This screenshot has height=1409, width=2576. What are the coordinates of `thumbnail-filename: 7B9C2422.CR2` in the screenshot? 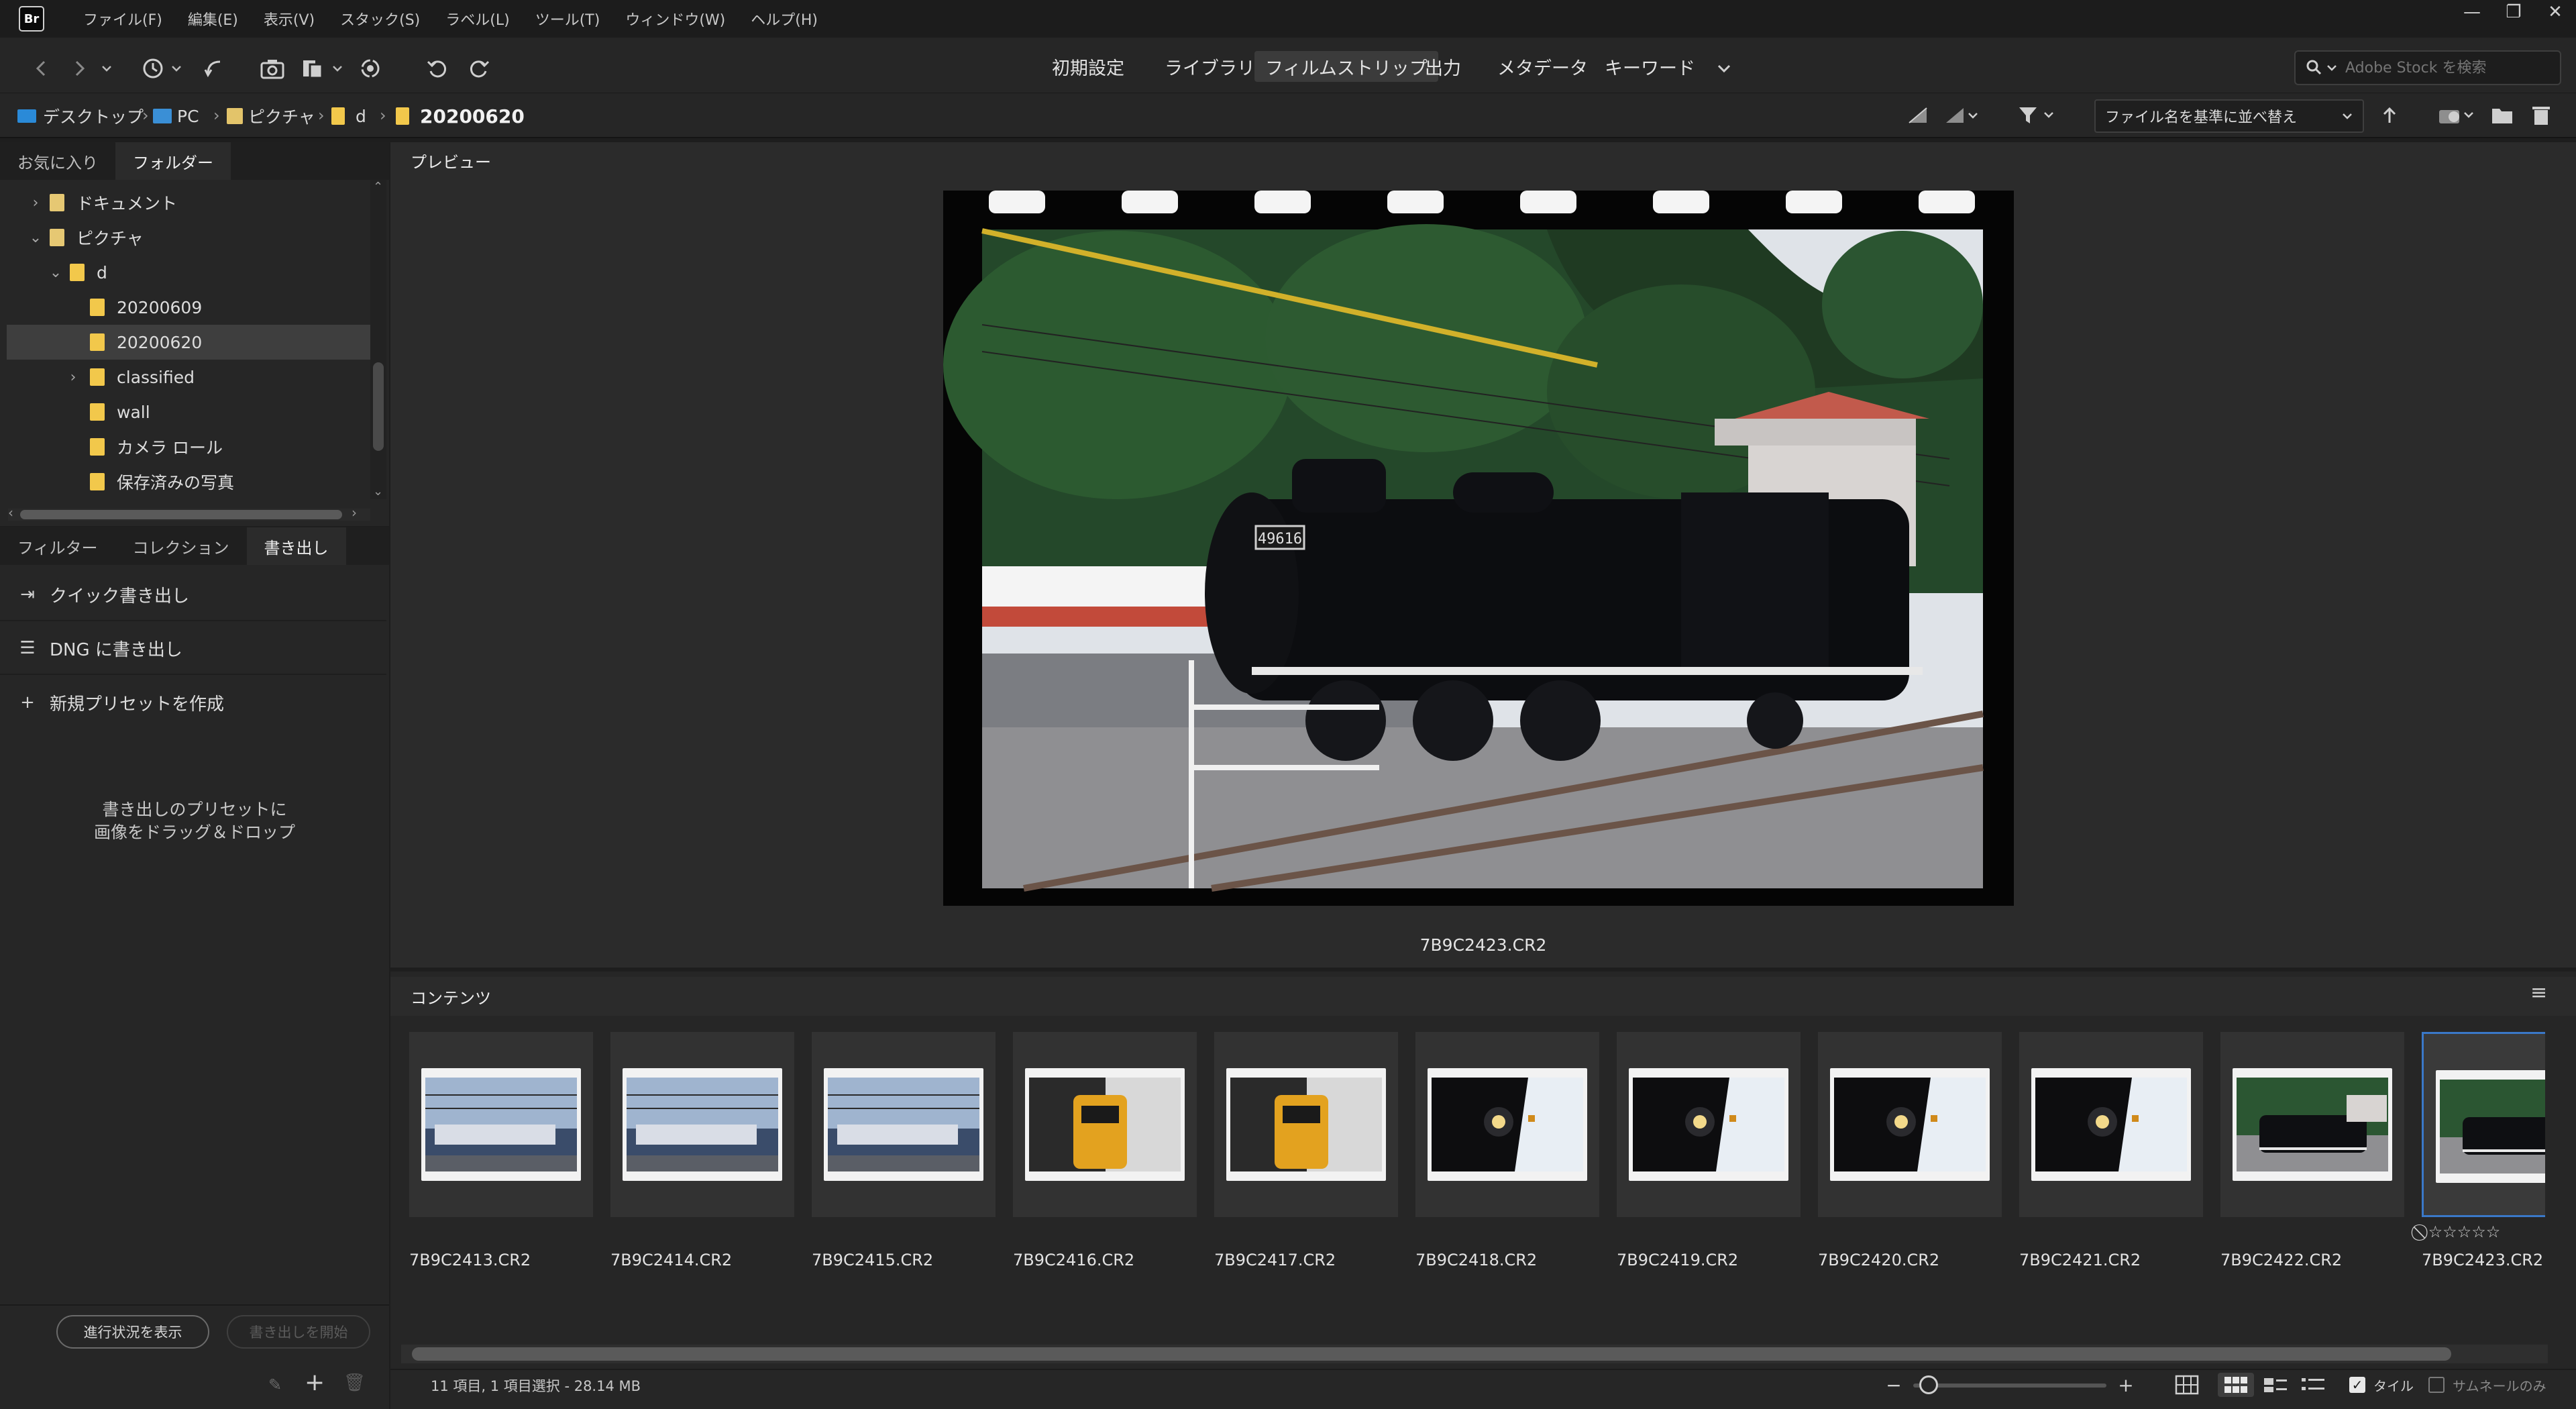 It's located at (2281, 1260).